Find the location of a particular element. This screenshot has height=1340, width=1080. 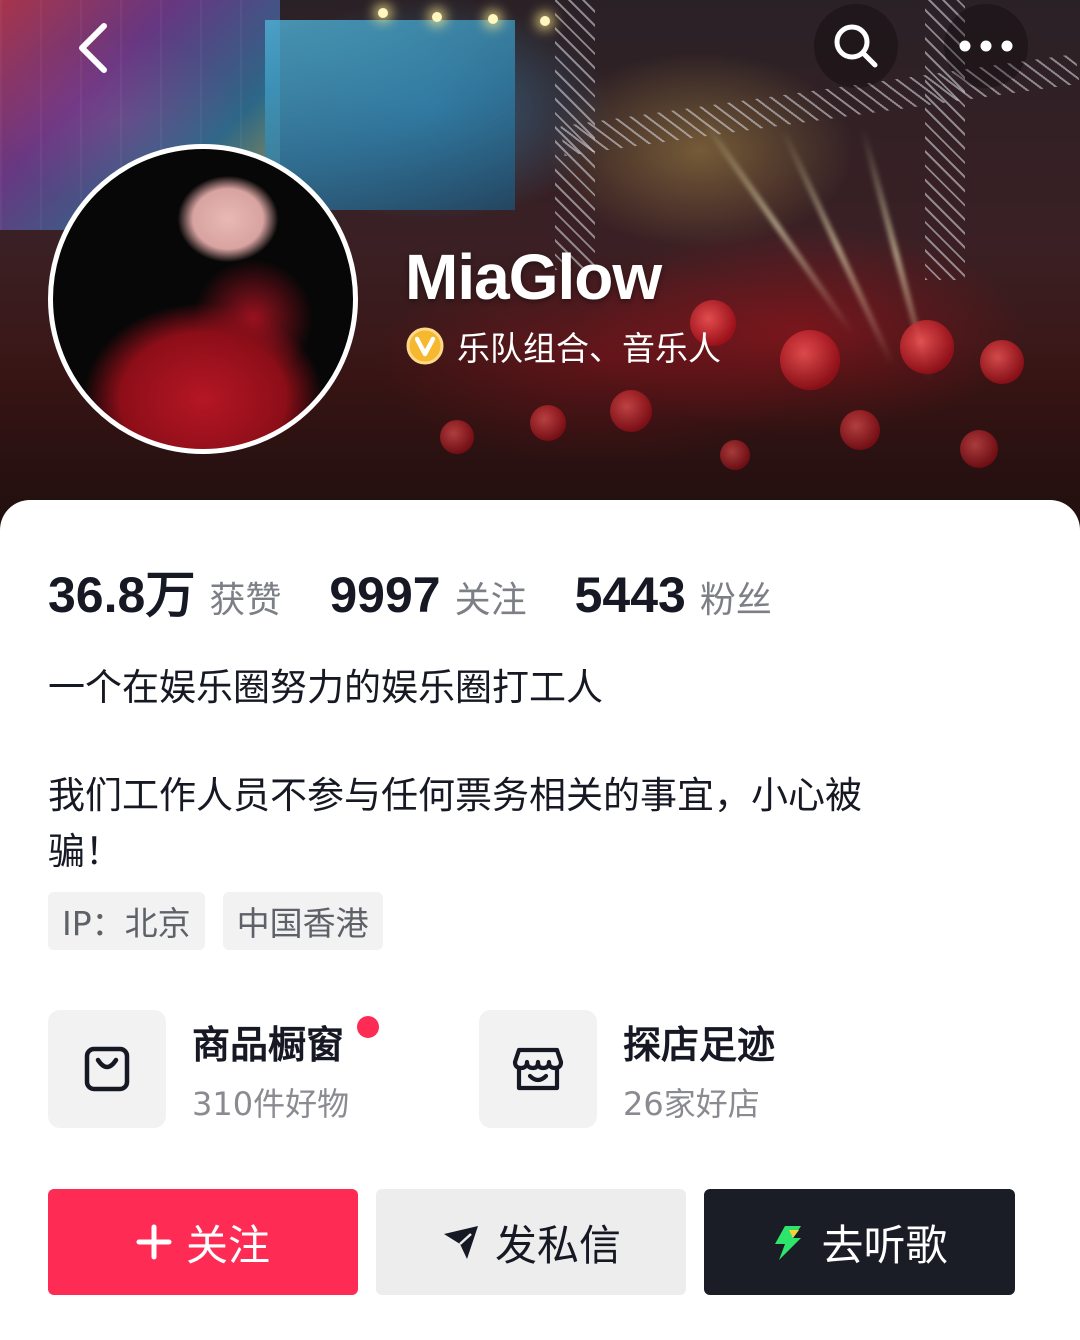

shop-window-entry: 商品橱窗 310件好物 is located at coordinates (214, 1069).